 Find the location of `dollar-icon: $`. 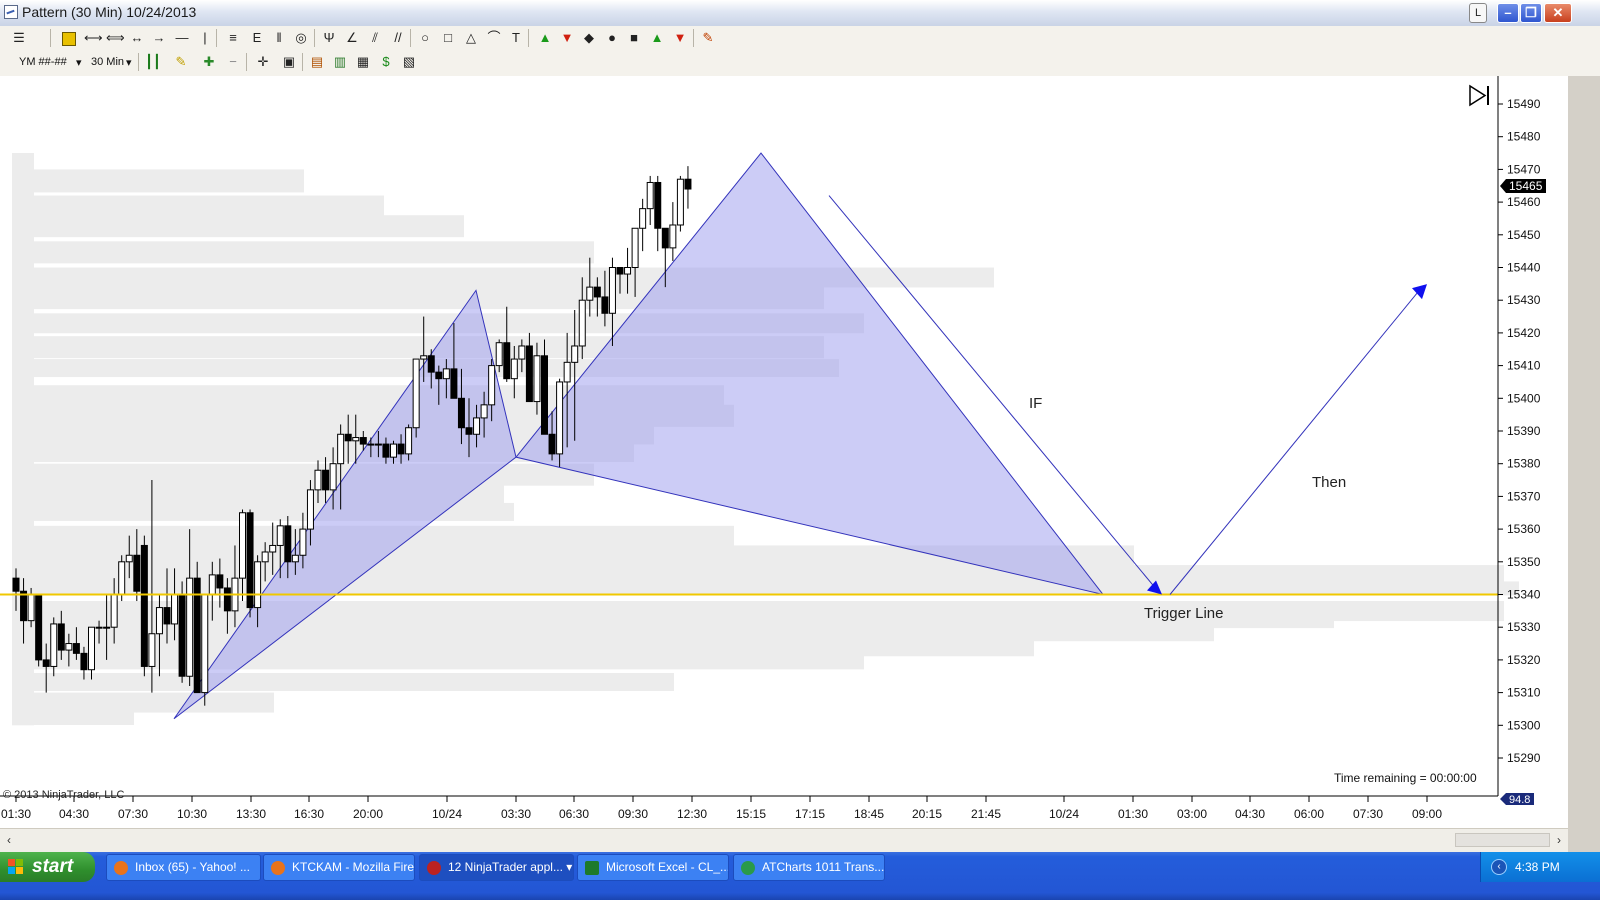

dollar-icon: $ is located at coordinates (386, 62).